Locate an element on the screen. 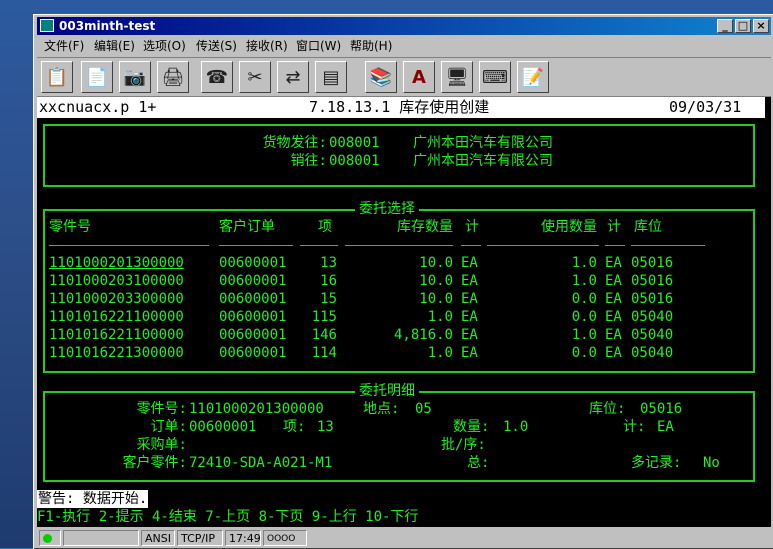 The image size is (773, 549). spell-check-icon: A is located at coordinates (419, 77).